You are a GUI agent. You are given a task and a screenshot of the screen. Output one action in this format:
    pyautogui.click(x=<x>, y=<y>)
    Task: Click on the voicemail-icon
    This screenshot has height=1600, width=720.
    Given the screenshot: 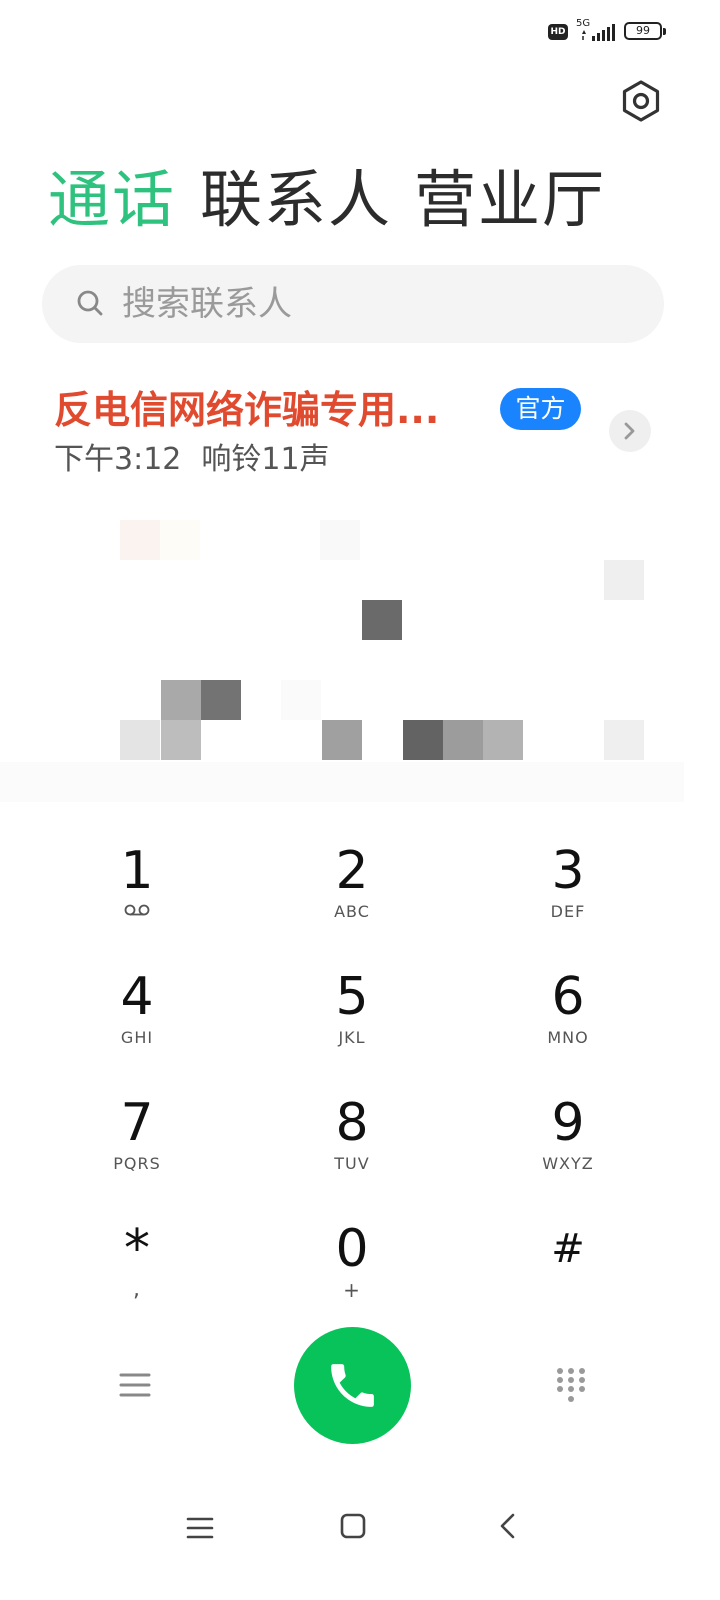 What is the action you would take?
    pyautogui.click(x=137, y=910)
    